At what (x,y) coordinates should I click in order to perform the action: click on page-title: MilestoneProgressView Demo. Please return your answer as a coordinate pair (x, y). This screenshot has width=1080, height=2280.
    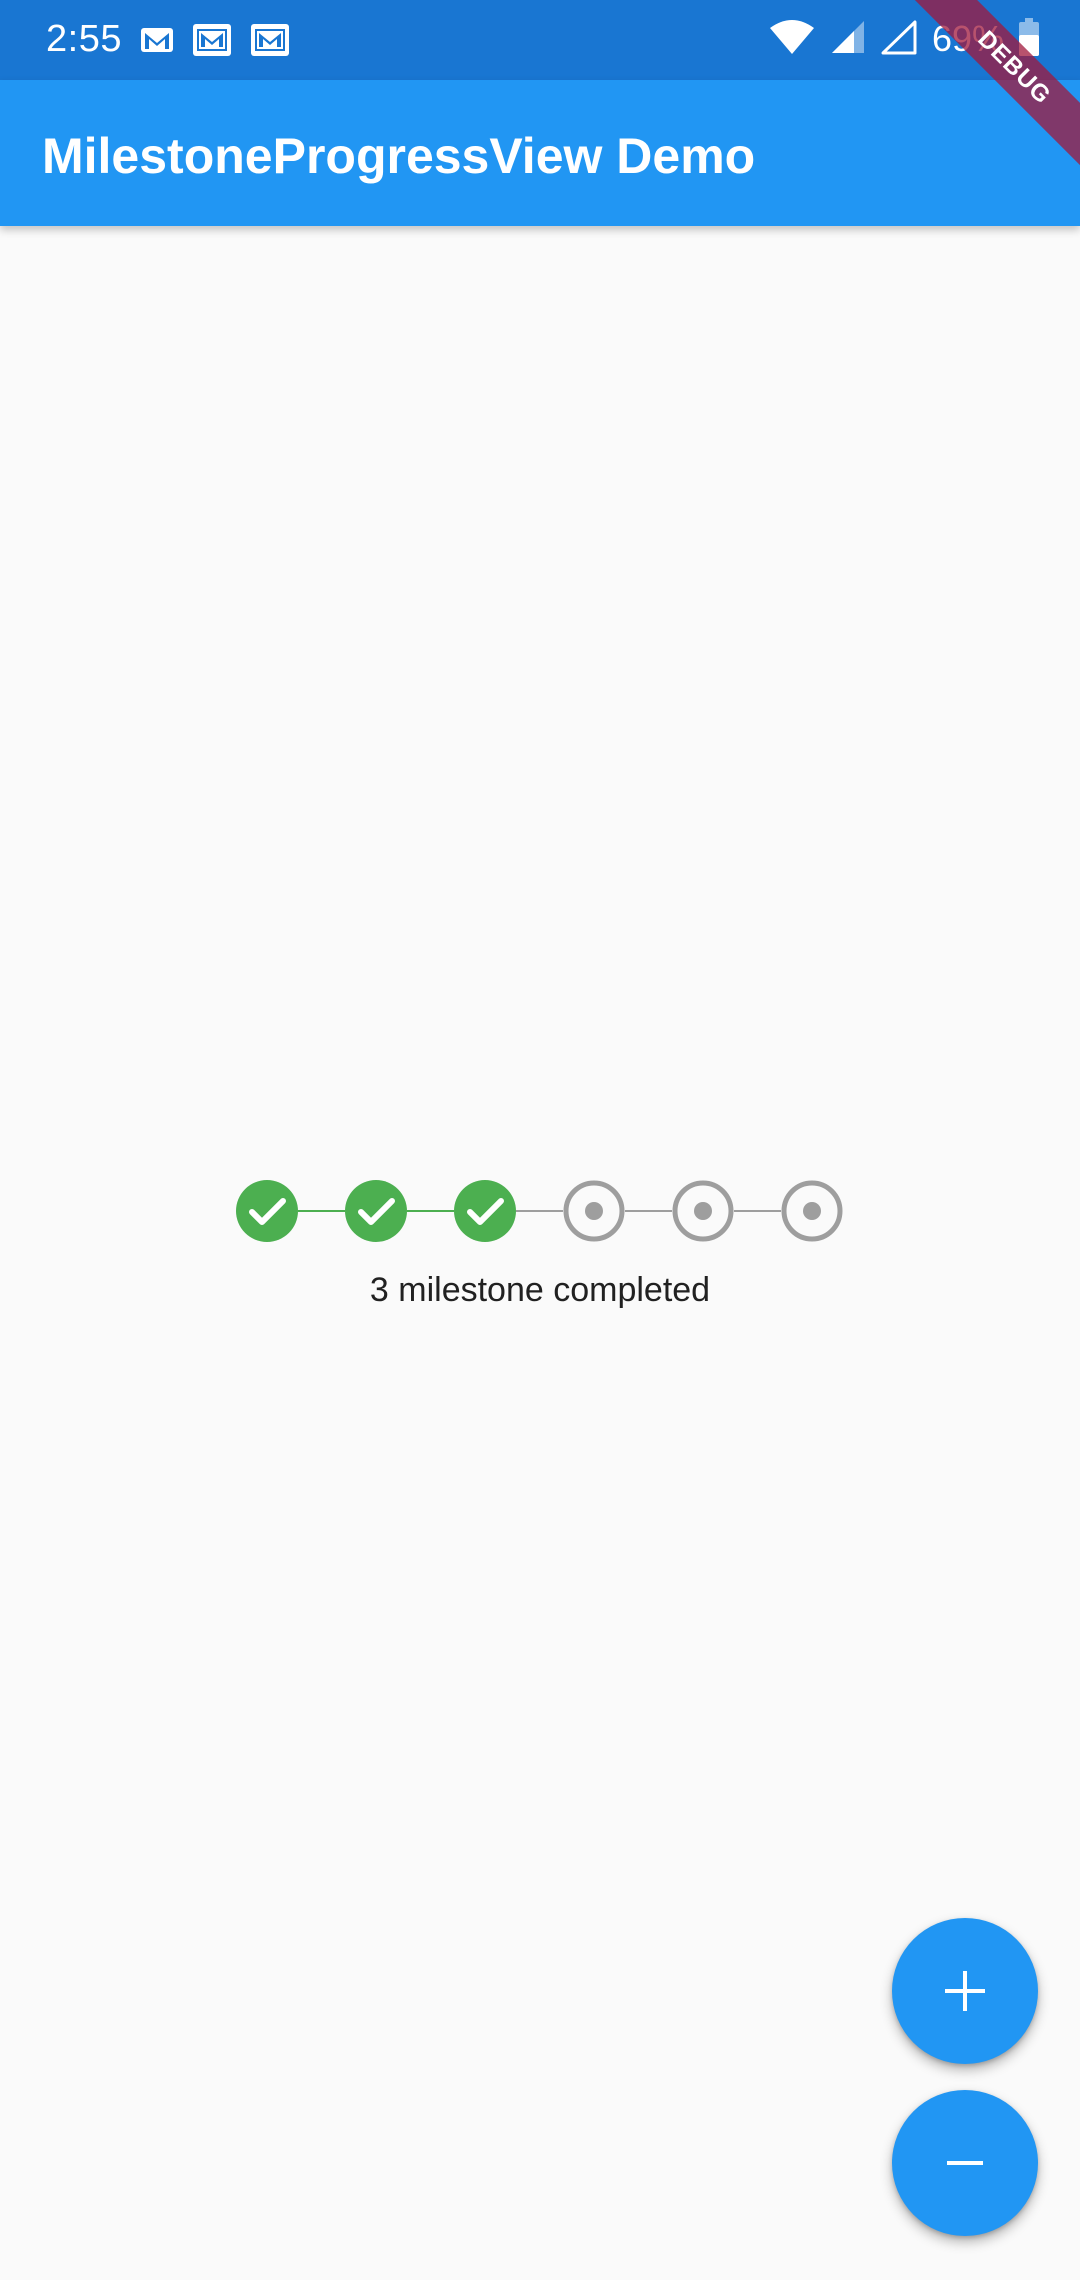
    Looking at the image, I should click on (399, 156).